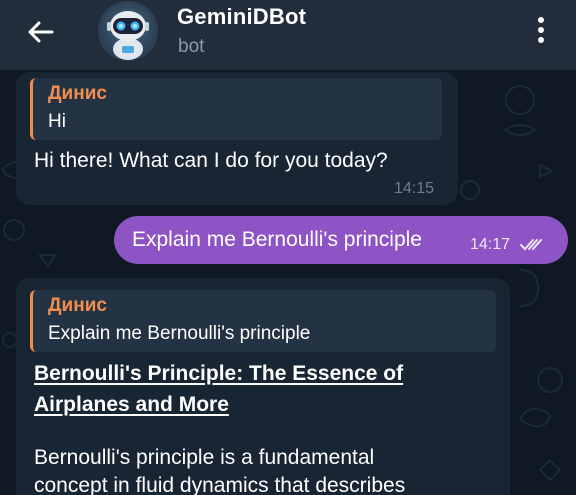 This screenshot has width=576, height=495. I want to click on bot-avatar, so click(128, 31).